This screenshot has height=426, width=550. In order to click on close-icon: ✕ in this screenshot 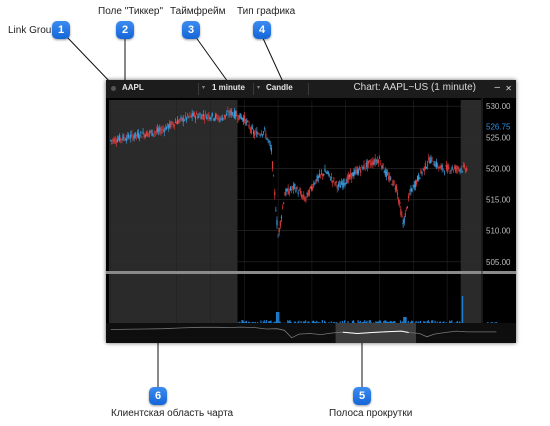, I will do `click(508, 88)`.